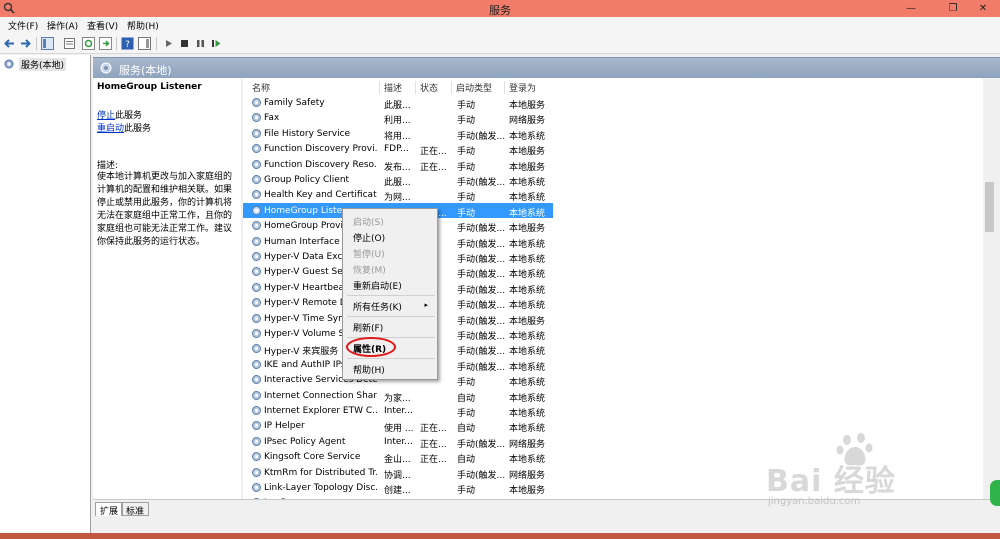 This screenshot has height=539, width=1000. Describe the element at coordinates (184, 43) in the screenshot. I see `stop-service-icon` at that location.